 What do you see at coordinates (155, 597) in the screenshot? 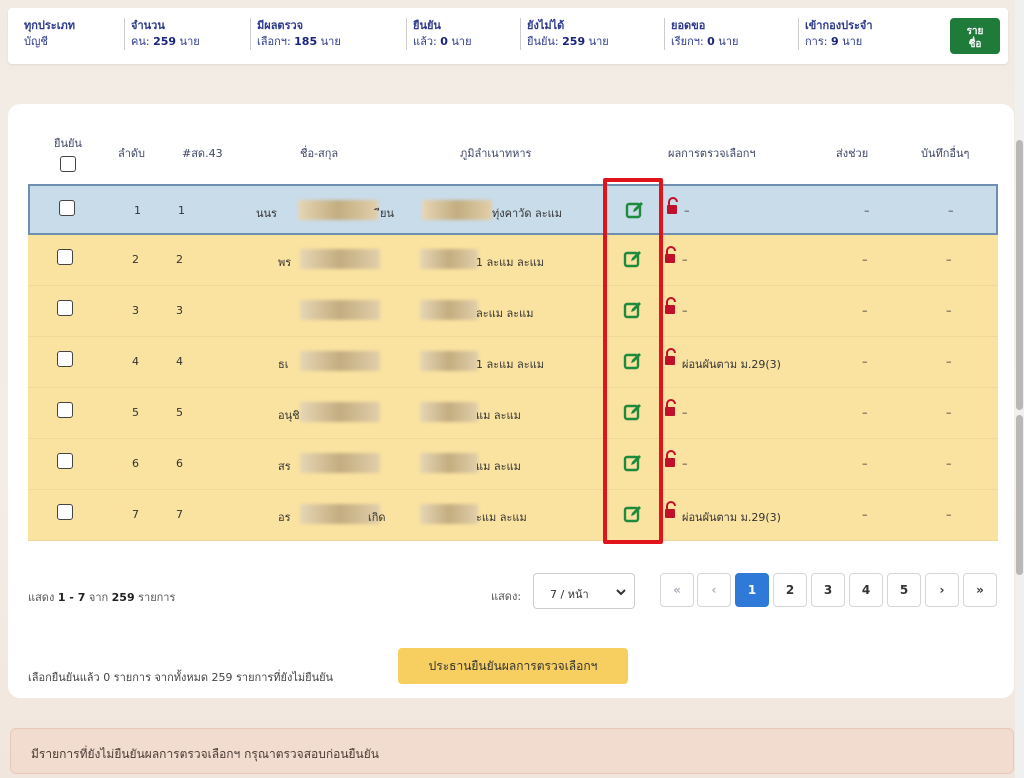
I see `pagination-info-suffix: รายการ` at bounding box center [155, 597].